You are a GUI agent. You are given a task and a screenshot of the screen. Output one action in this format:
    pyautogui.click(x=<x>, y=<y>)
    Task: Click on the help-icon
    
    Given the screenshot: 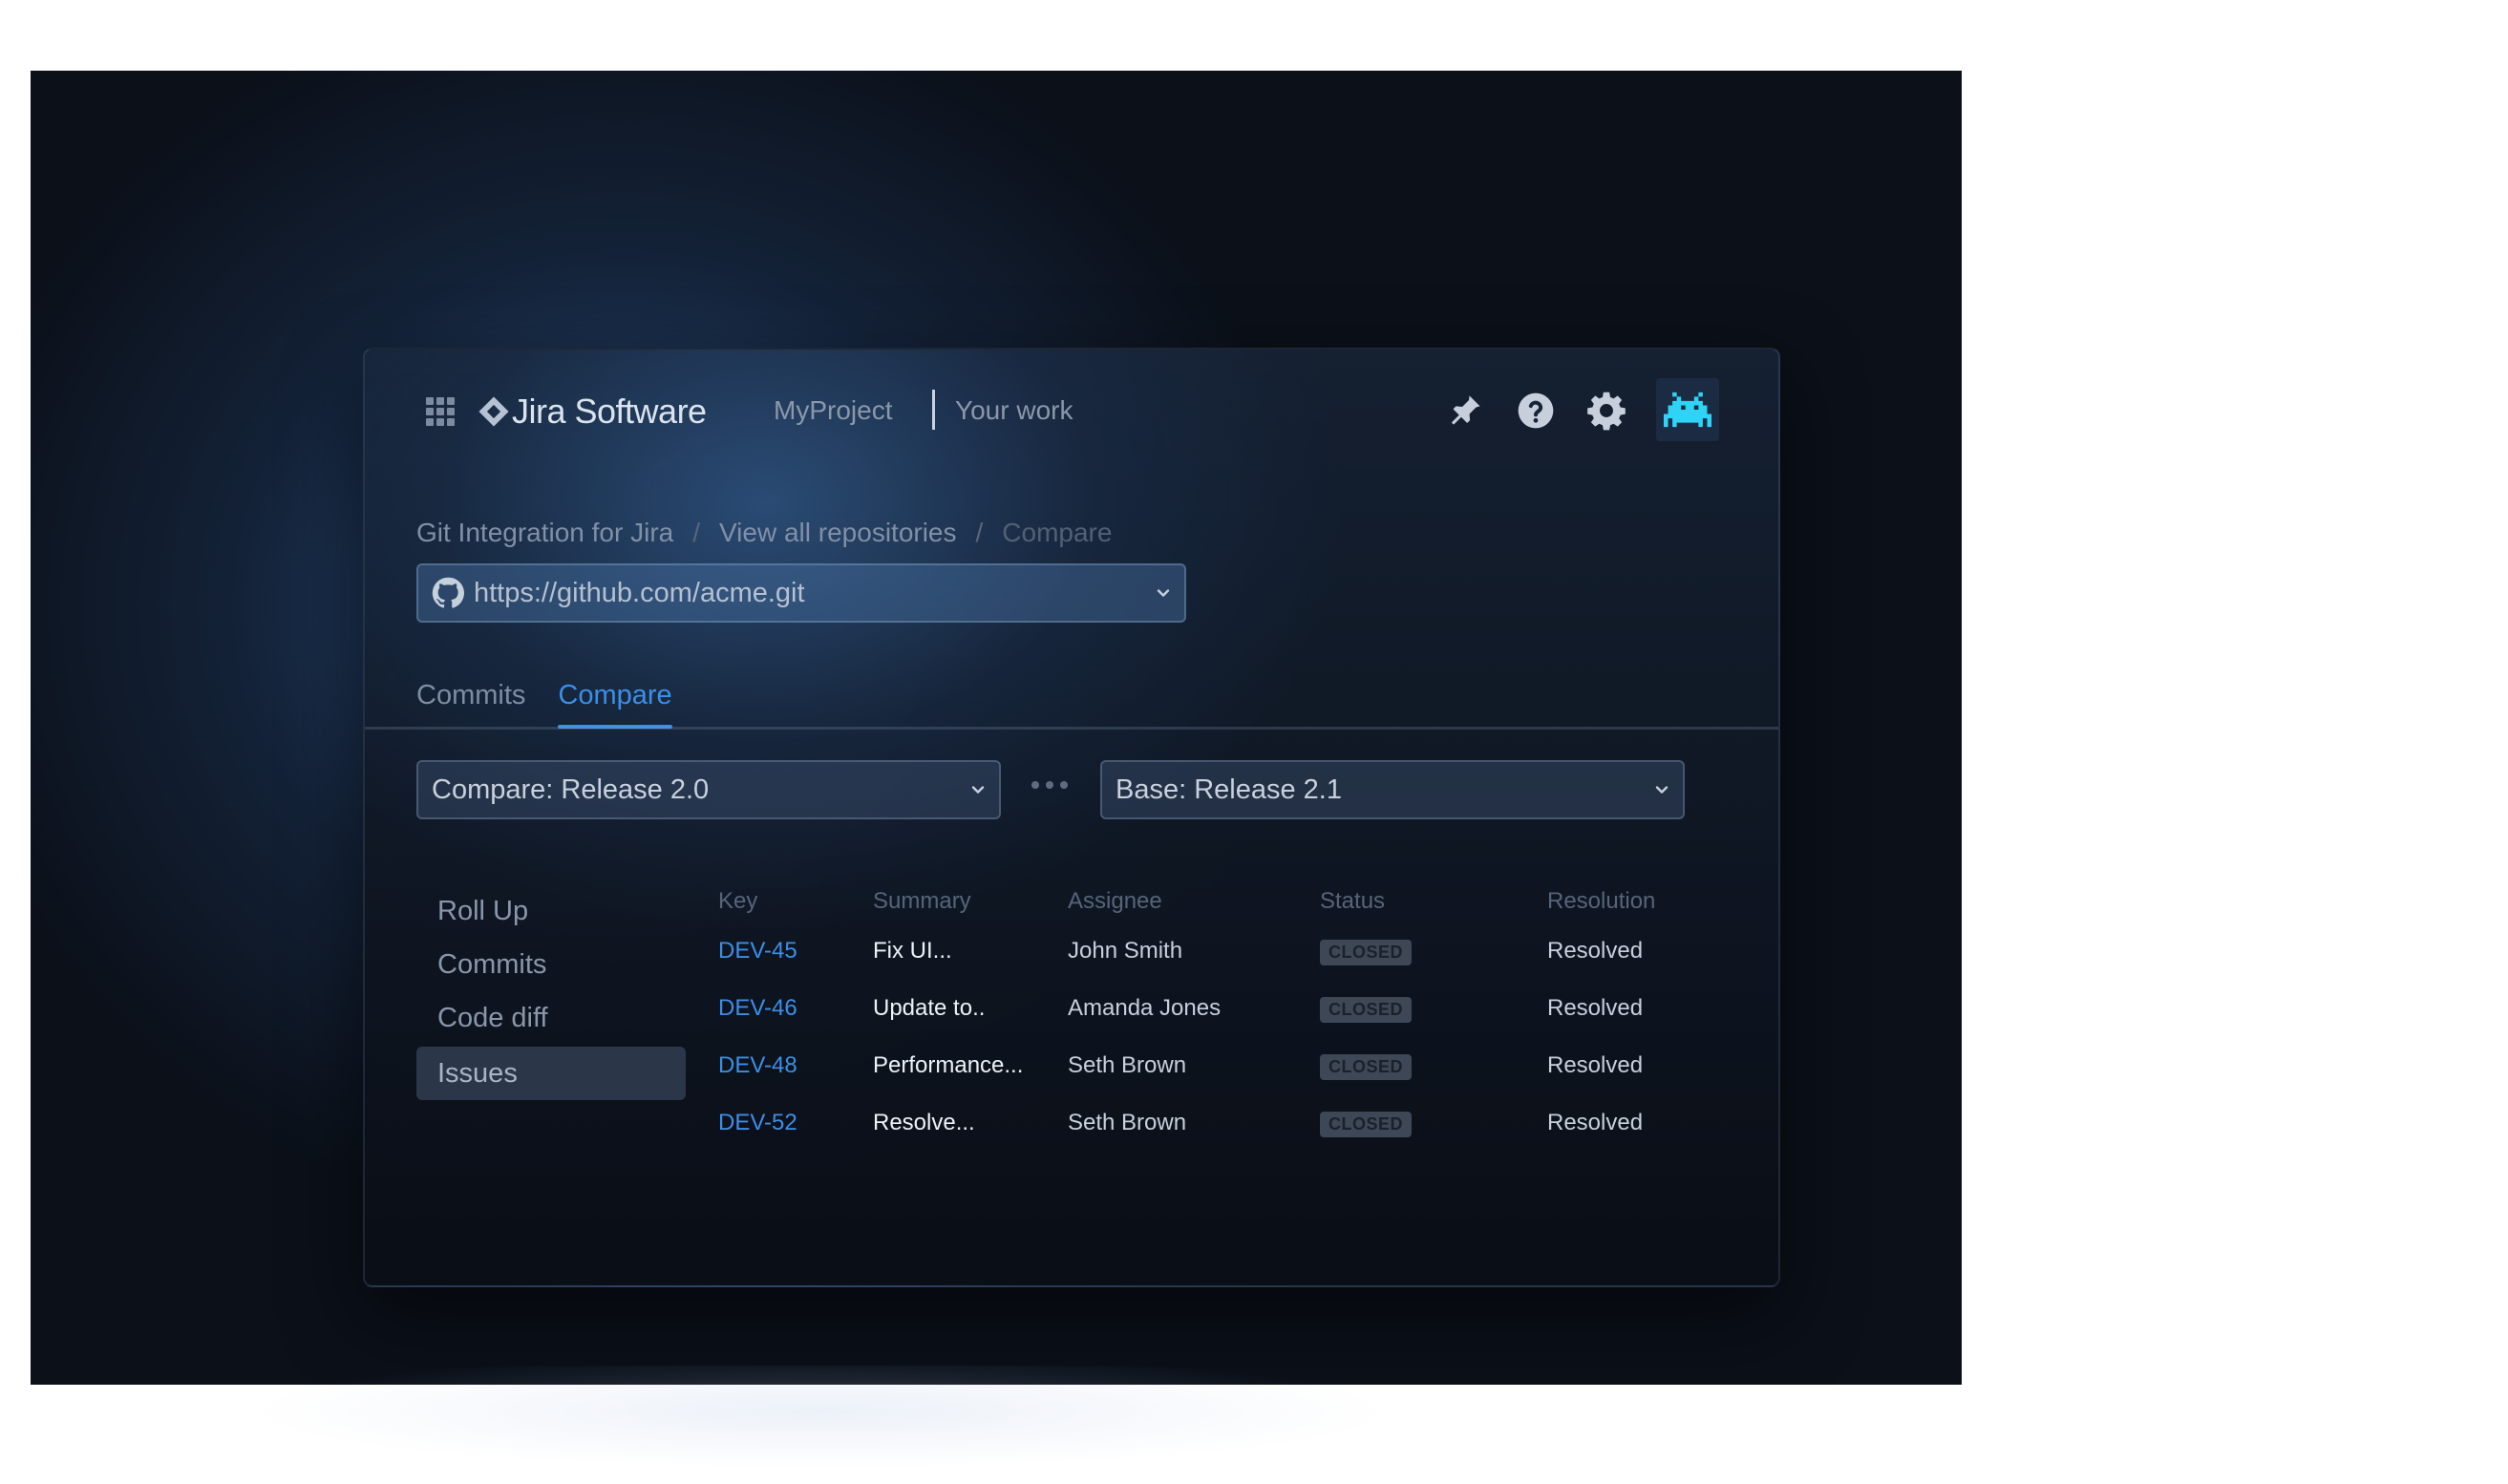 What is the action you would take?
    pyautogui.click(x=1536, y=411)
    